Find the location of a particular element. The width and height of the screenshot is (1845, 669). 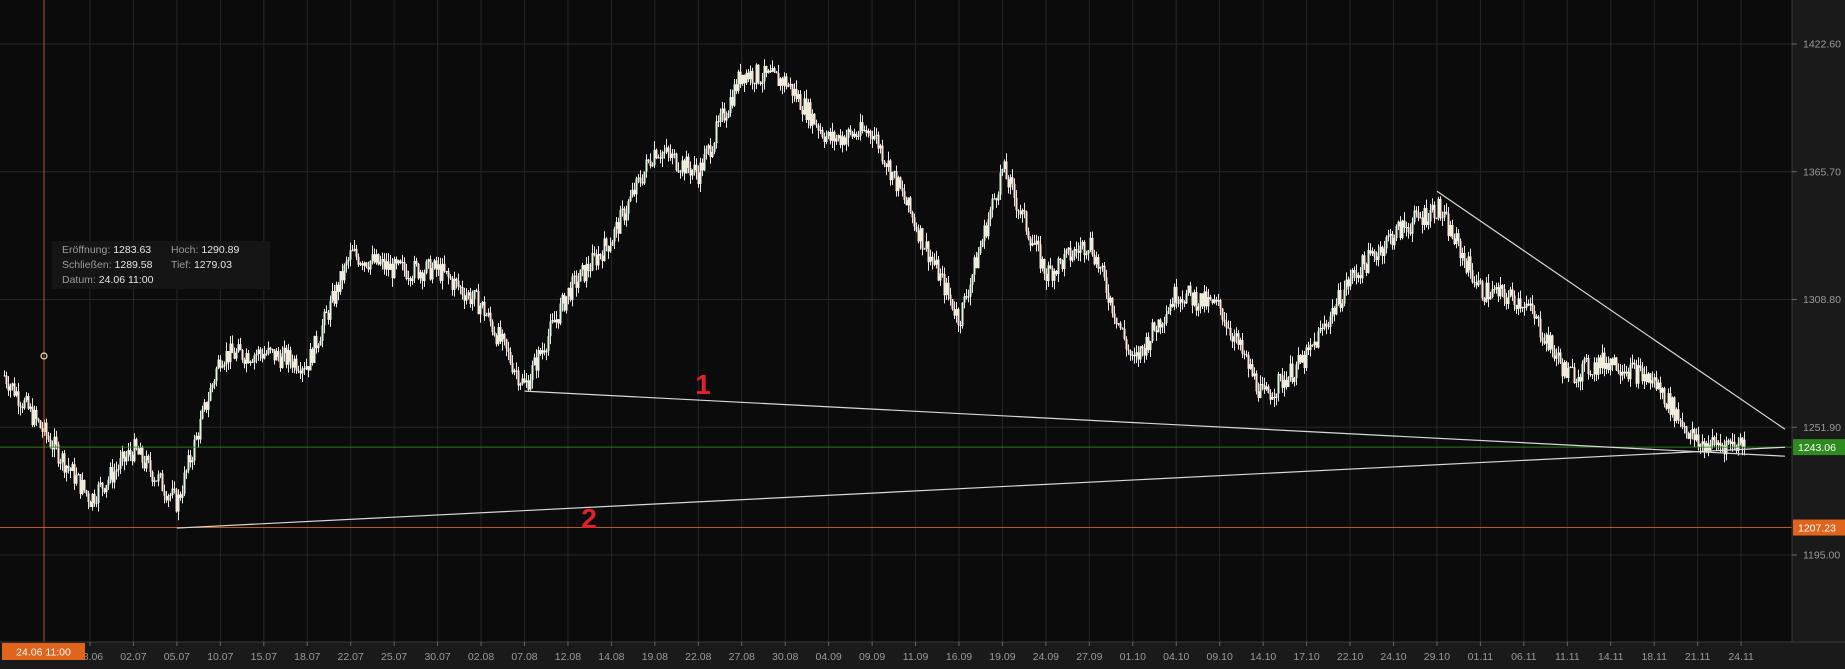

ohlc-row-close: Schließen: 1289.58 is located at coordinates (107, 265).